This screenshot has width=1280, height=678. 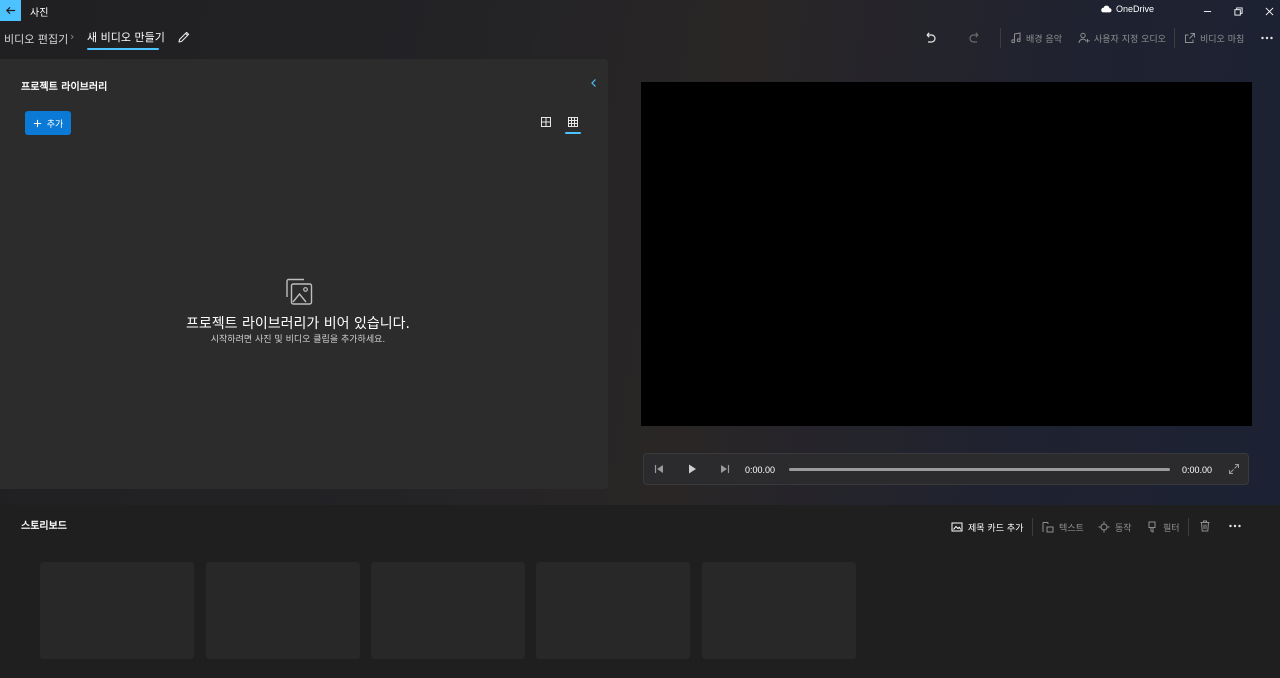 What do you see at coordinates (1152, 527) in the screenshot?
I see `filters-brush-icon` at bounding box center [1152, 527].